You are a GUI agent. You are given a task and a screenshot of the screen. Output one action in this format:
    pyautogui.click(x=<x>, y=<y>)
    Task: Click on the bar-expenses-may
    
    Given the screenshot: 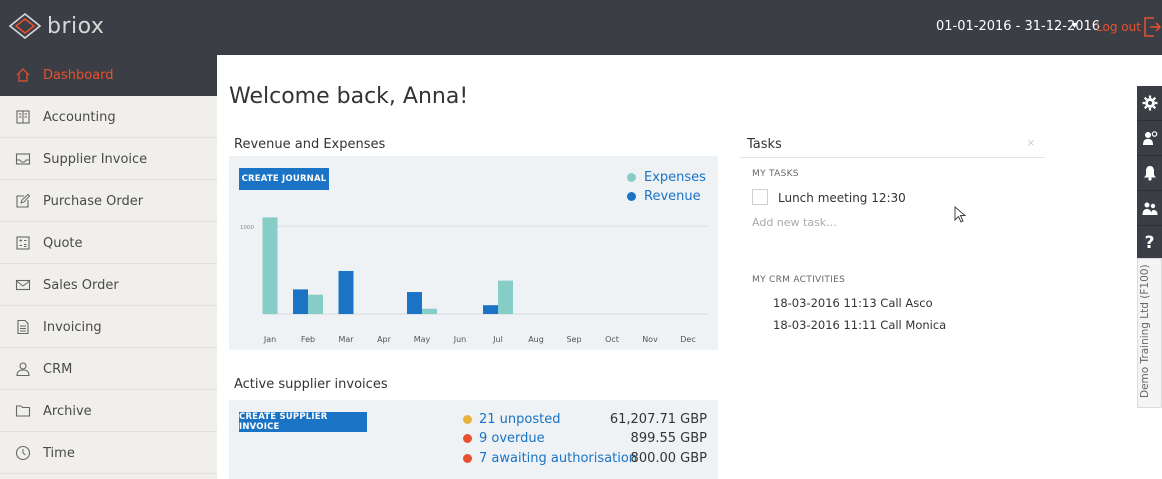 What is the action you would take?
    pyautogui.click(x=429, y=311)
    